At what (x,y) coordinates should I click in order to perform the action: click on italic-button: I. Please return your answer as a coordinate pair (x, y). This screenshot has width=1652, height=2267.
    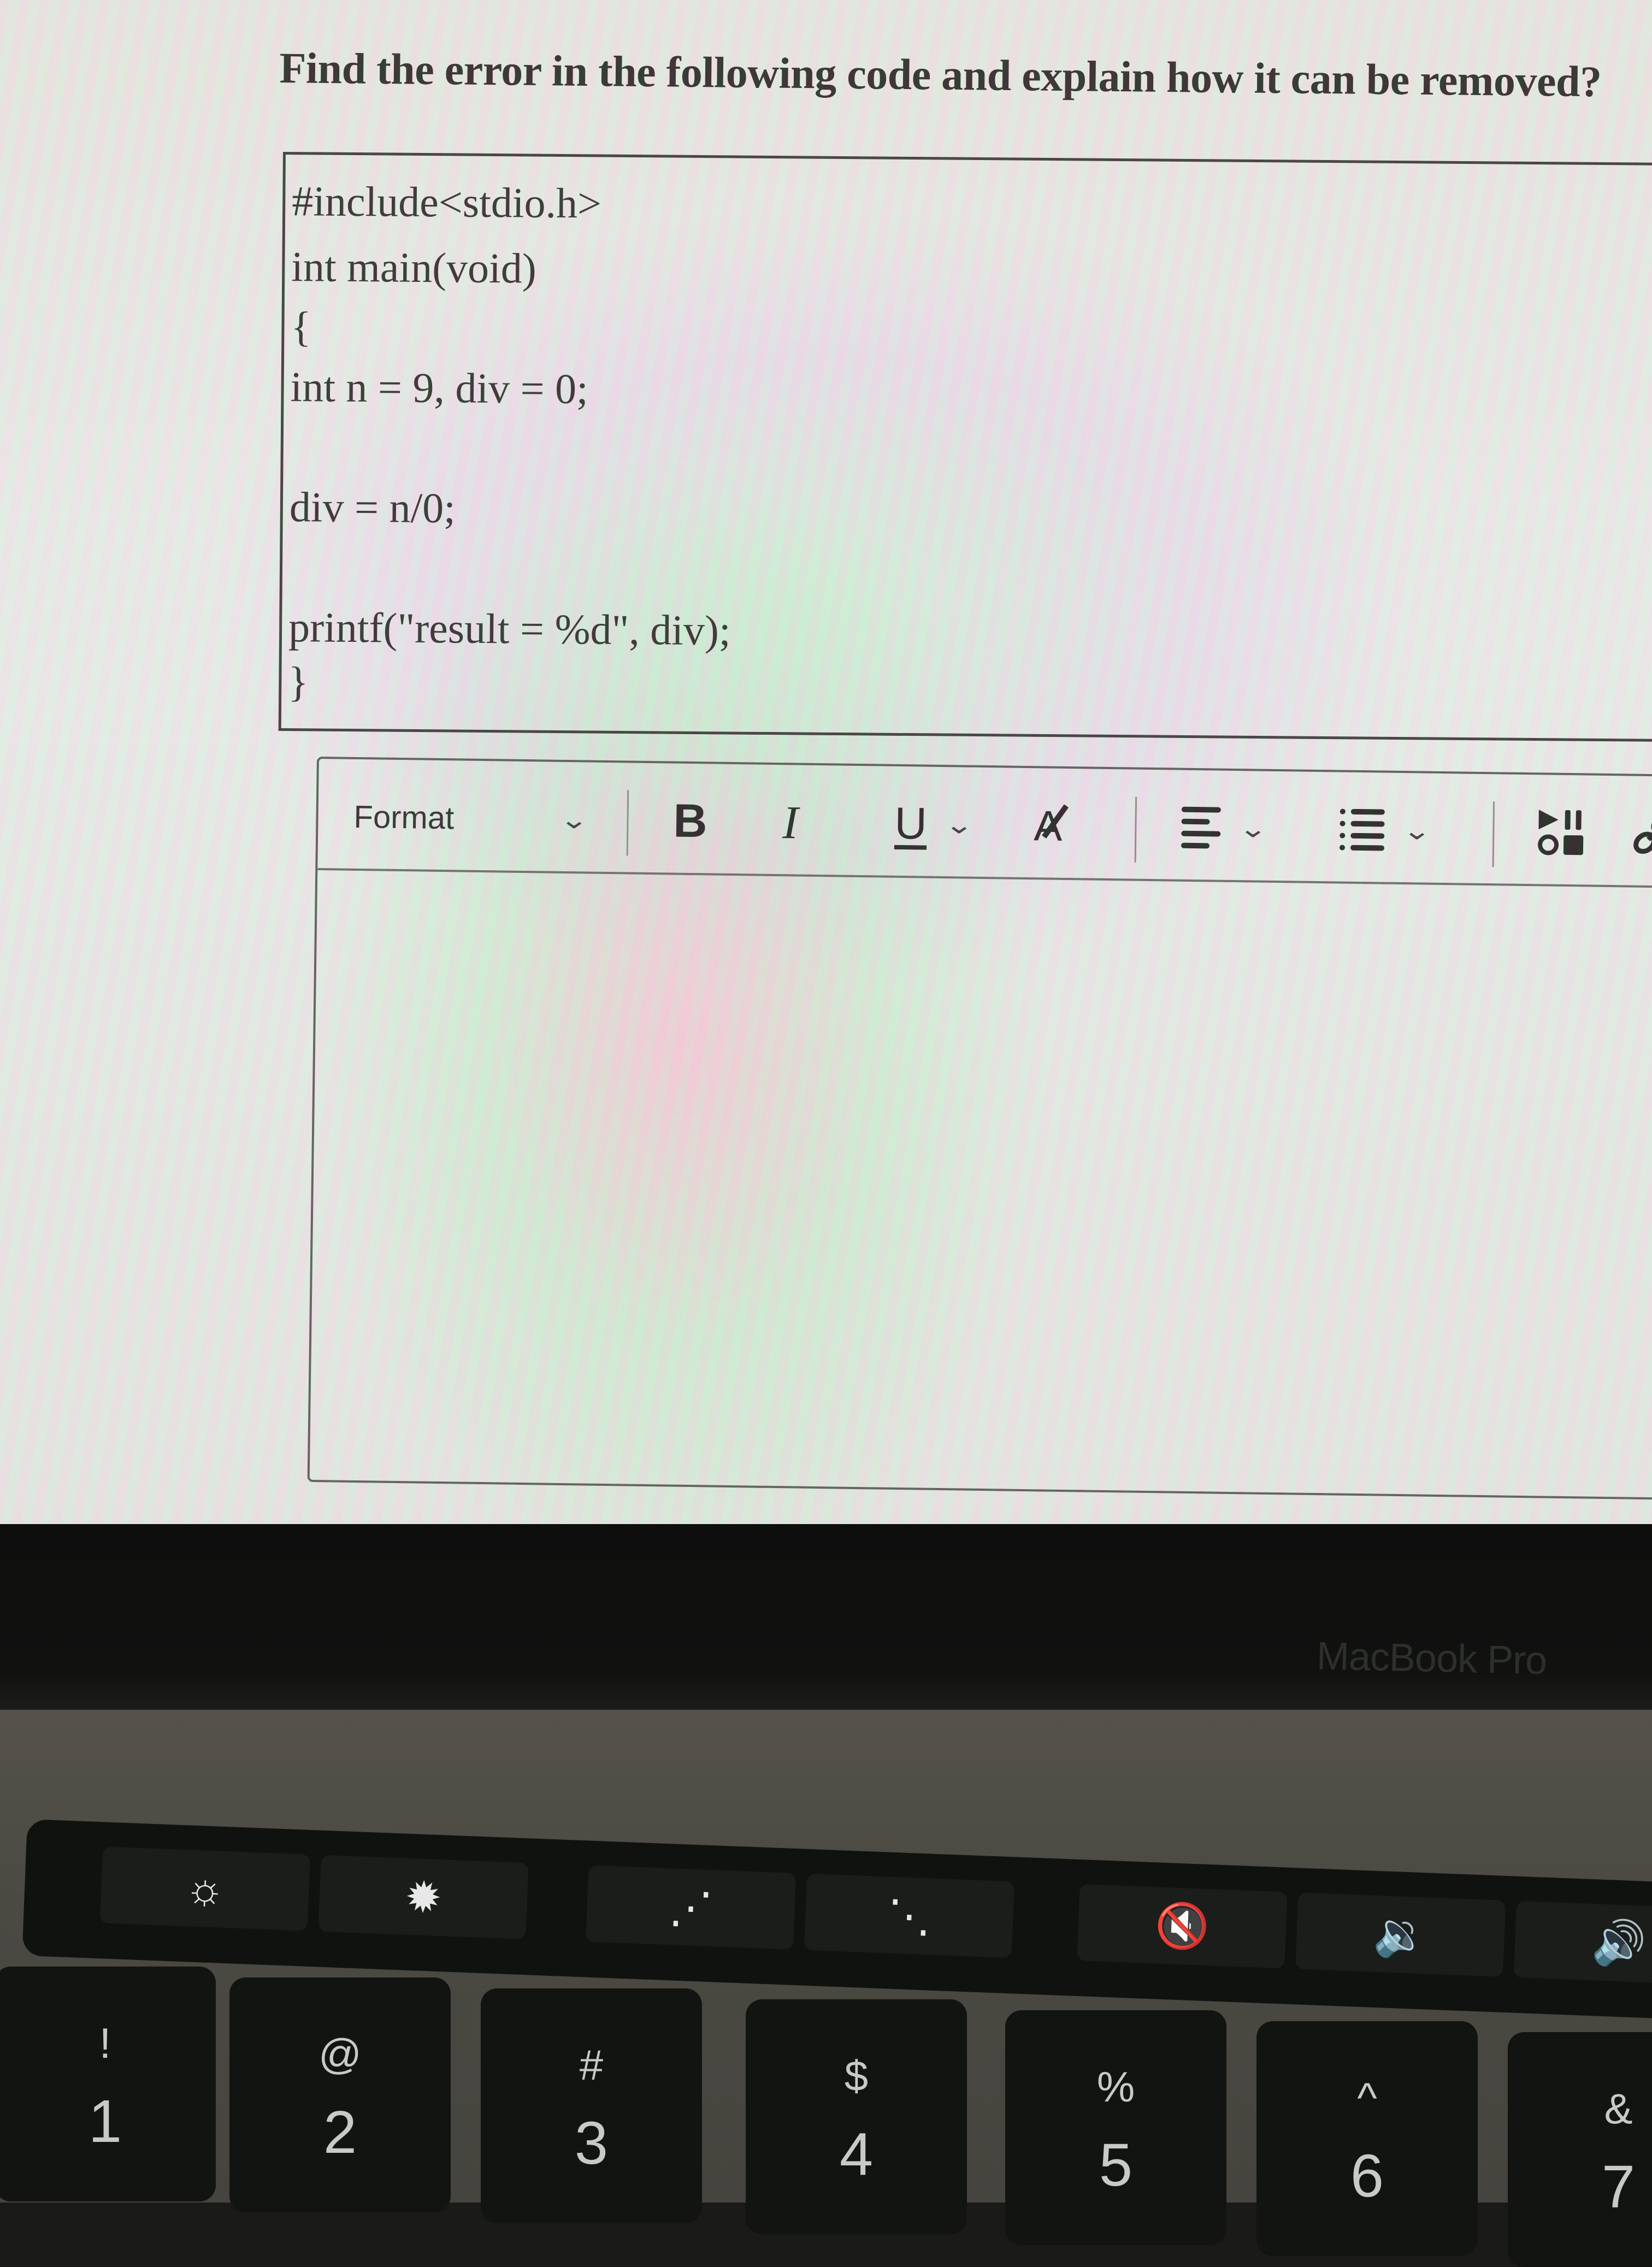
    Looking at the image, I should click on (790, 822).